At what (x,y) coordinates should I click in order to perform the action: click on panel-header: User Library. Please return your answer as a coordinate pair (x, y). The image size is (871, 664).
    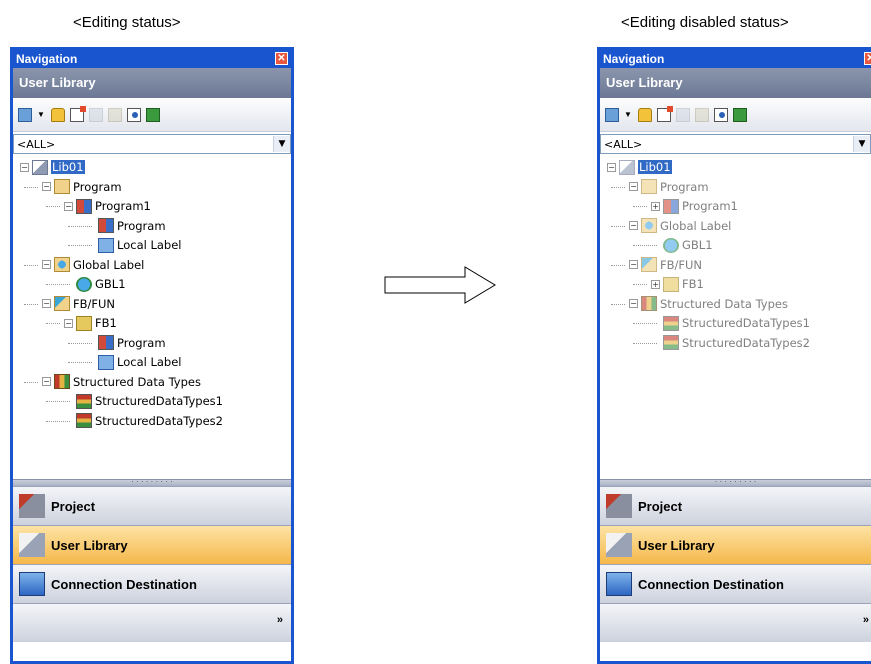
    Looking at the image, I should click on (735, 83).